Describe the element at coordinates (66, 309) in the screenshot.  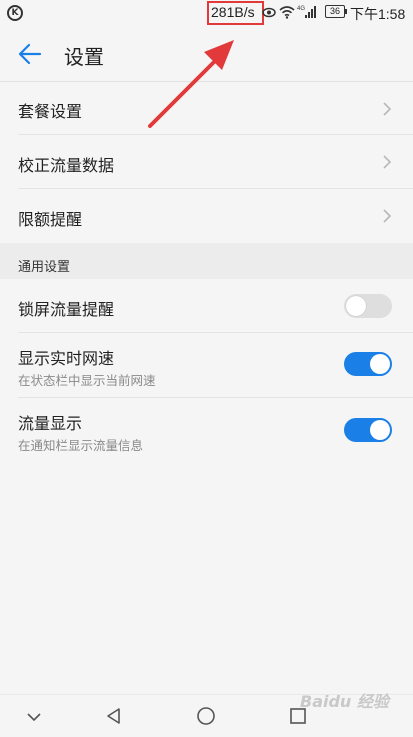
I see `setting-label: 锁屏流量提醒` at that location.